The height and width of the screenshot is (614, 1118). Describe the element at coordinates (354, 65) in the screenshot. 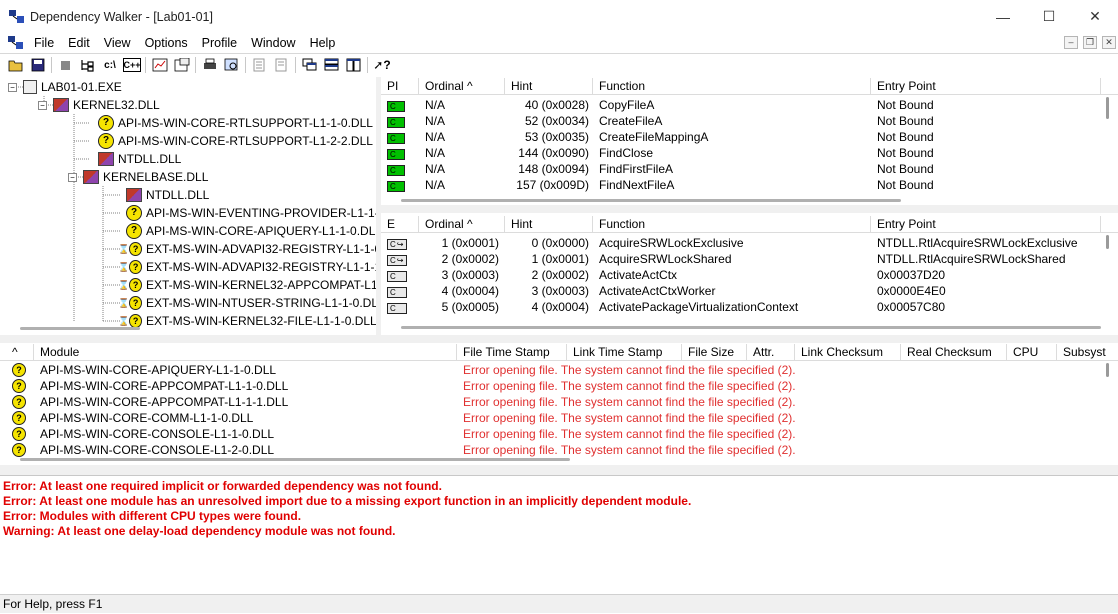

I see `tile-vertical-icon` at that location.